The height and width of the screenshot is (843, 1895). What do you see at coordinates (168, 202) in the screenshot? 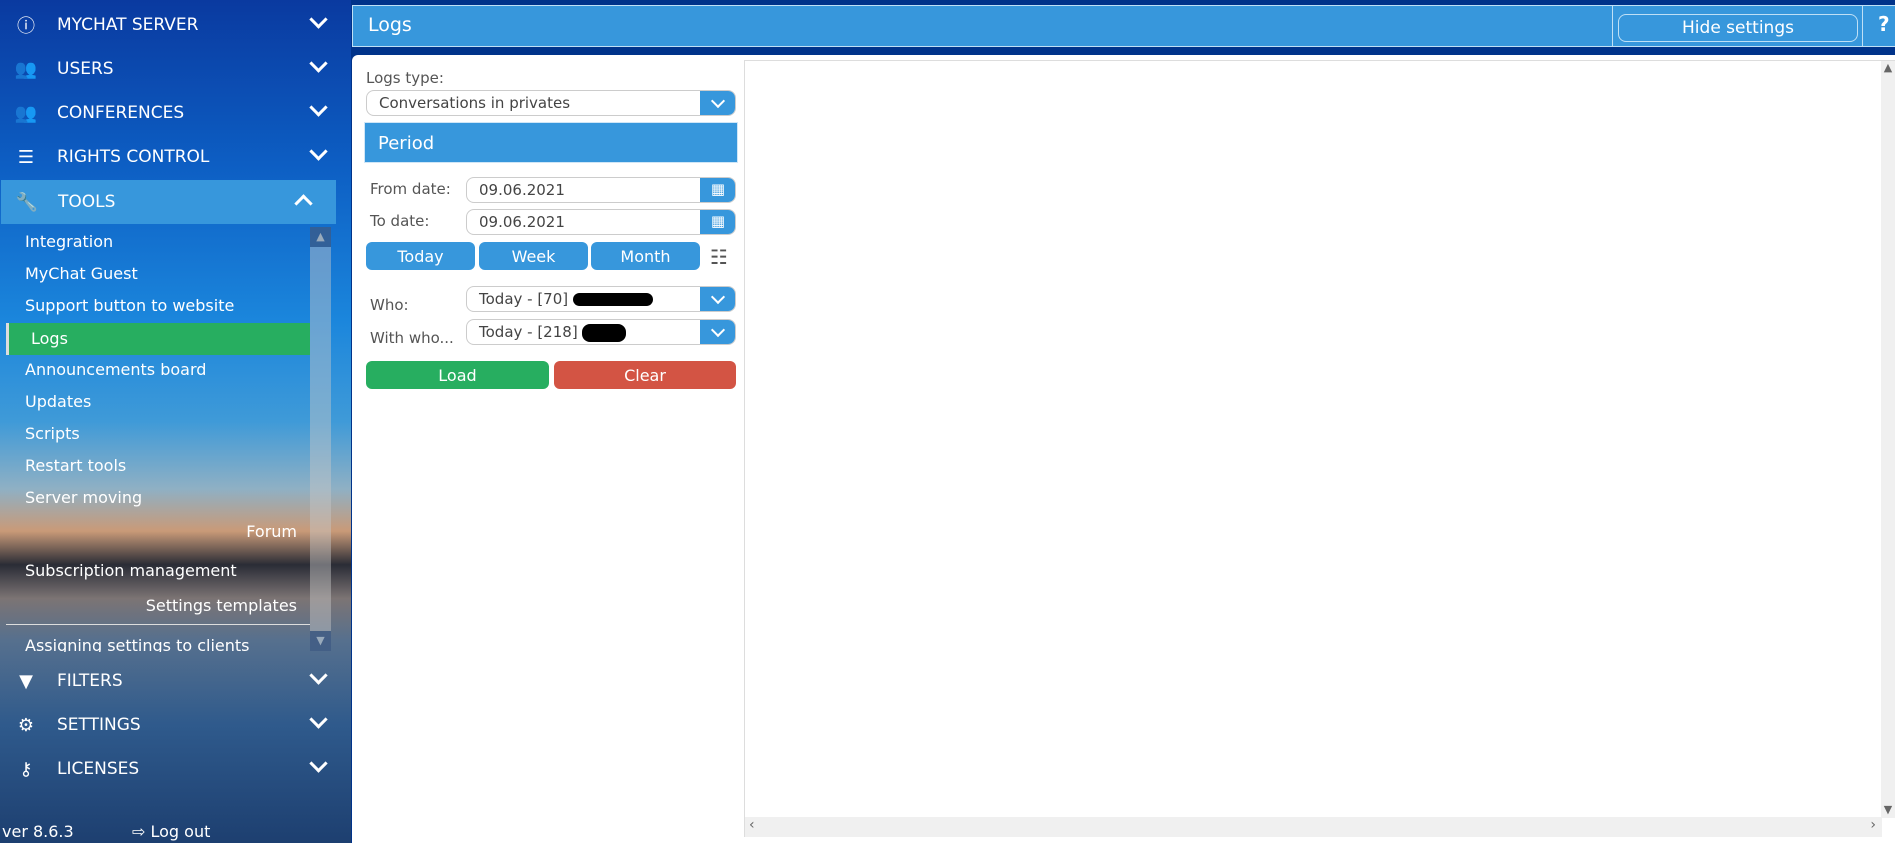
I see `section-tools: 🔧 TOOLS` at bounding box center [168, 202].